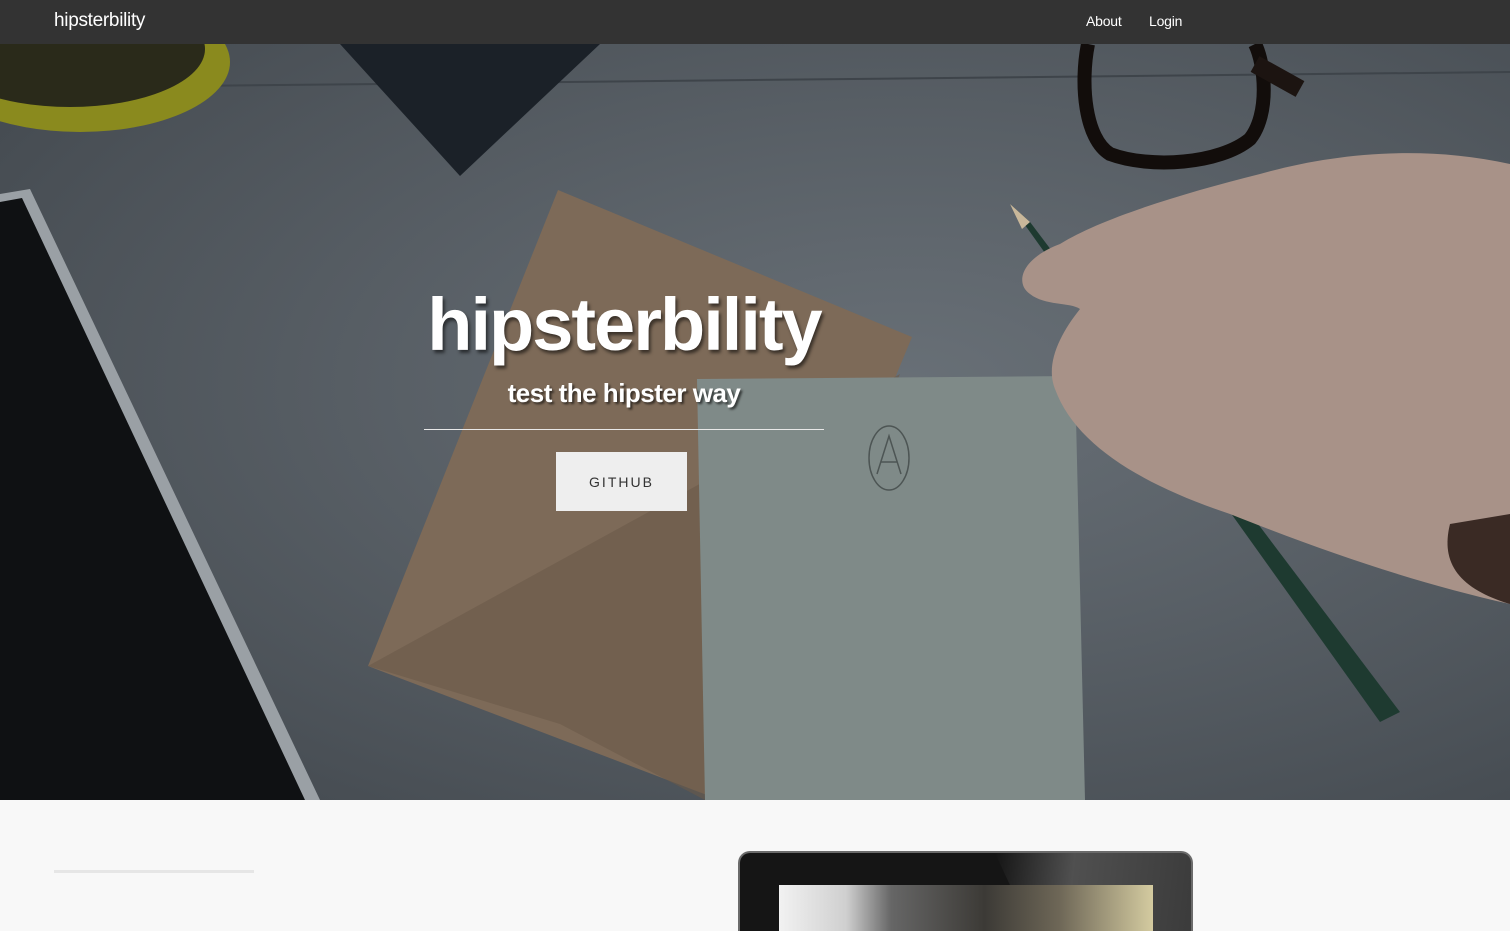 The height and width of the screenshot is (931, 1510). Describe the element at coordinates (154, 871) in the screenshot. I see `section-divider` at that location.